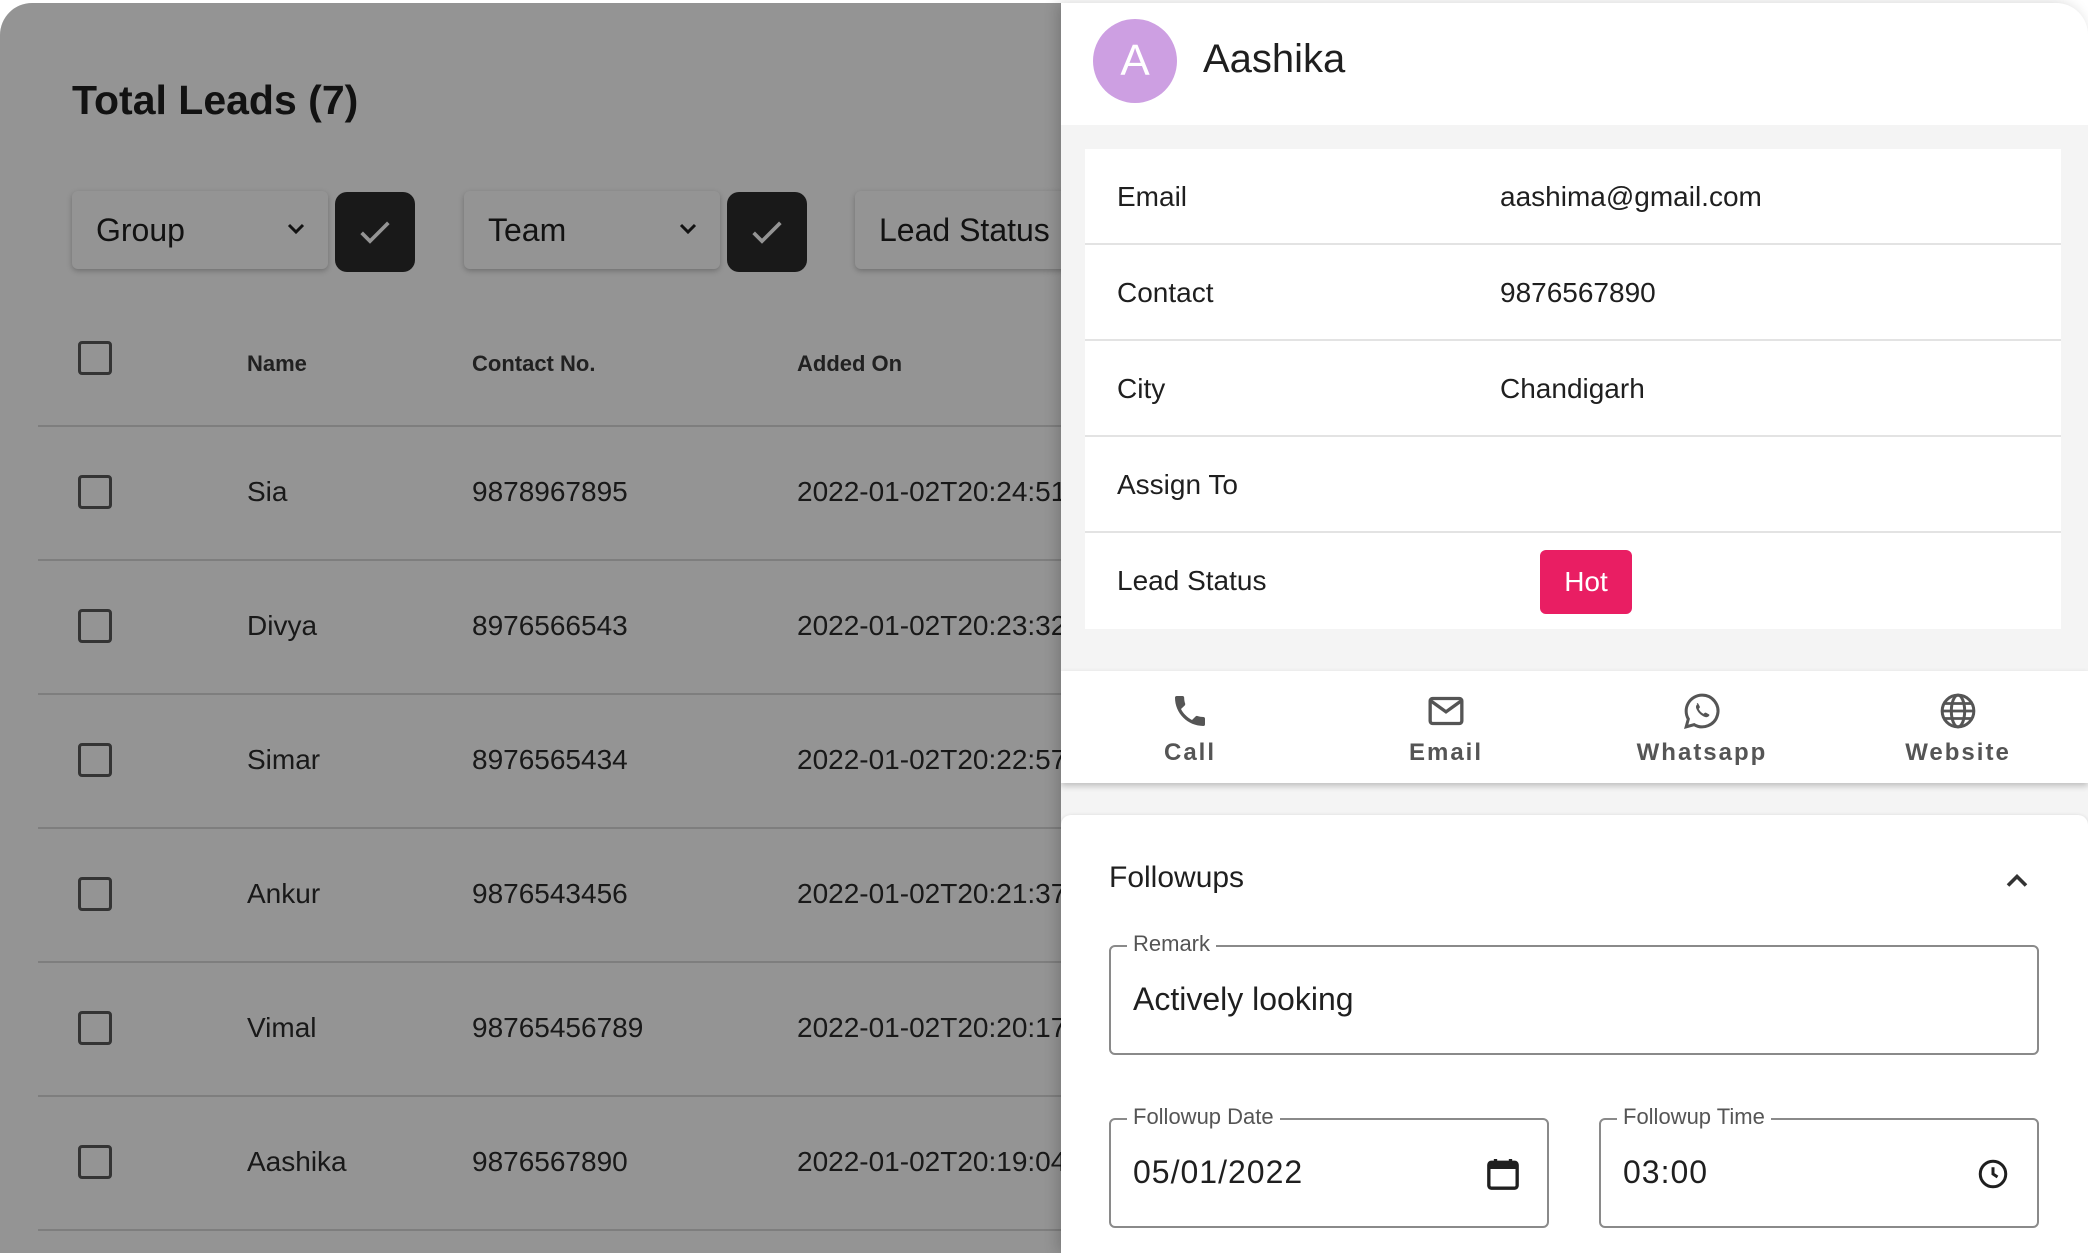  Describe the element at coordinates (1503, 1174) in the screenshot. I see `calendar-icon` at that location.